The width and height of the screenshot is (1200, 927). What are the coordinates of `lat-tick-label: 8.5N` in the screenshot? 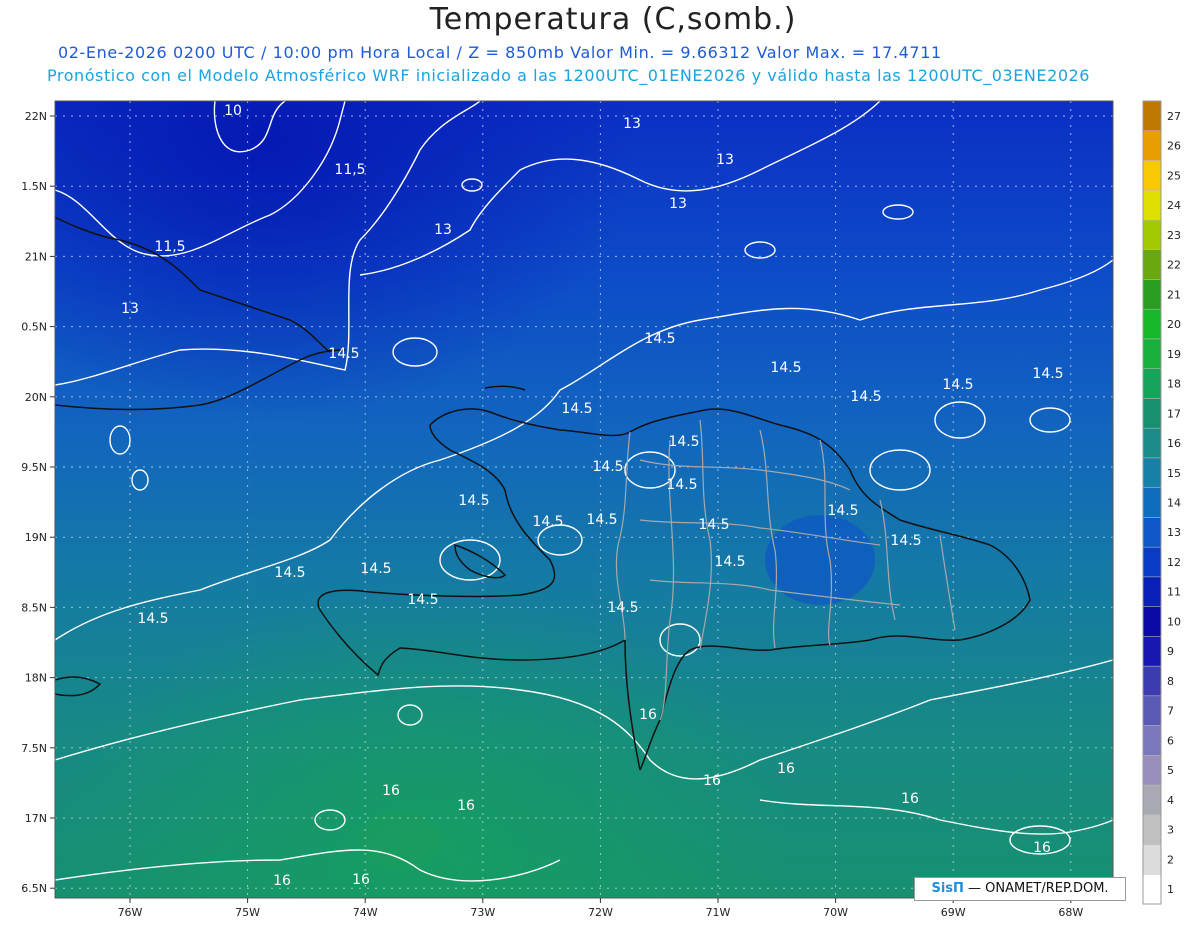 It's located at (34, 607).